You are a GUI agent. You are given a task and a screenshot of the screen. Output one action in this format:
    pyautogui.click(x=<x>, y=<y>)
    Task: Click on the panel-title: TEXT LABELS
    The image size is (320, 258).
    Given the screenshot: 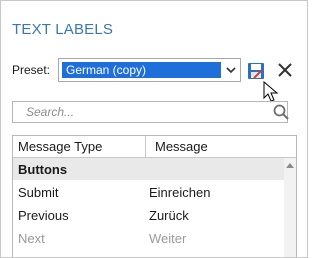 What is the action you would take?
    pyautogui.click(x=63, y=29)
    